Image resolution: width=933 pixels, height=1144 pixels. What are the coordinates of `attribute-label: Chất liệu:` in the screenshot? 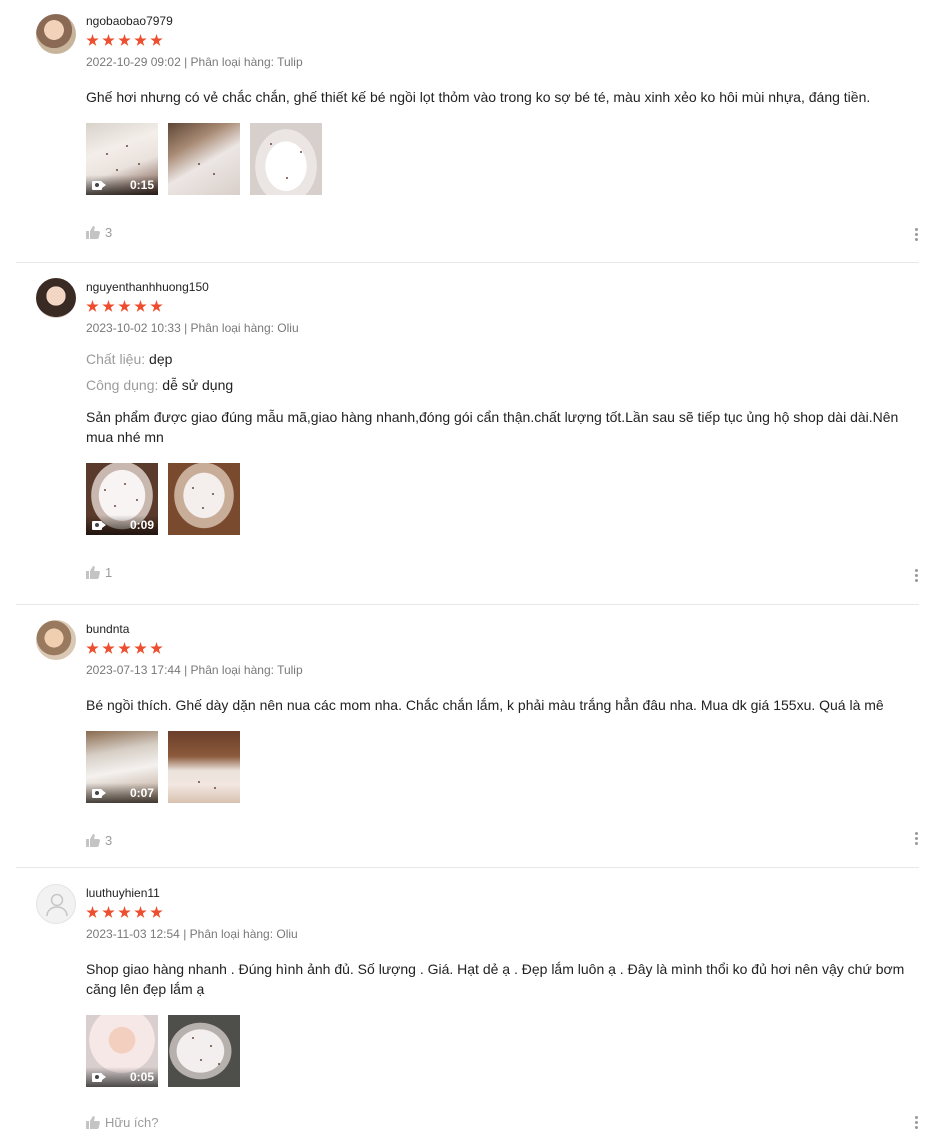 It's located at (118, 359).